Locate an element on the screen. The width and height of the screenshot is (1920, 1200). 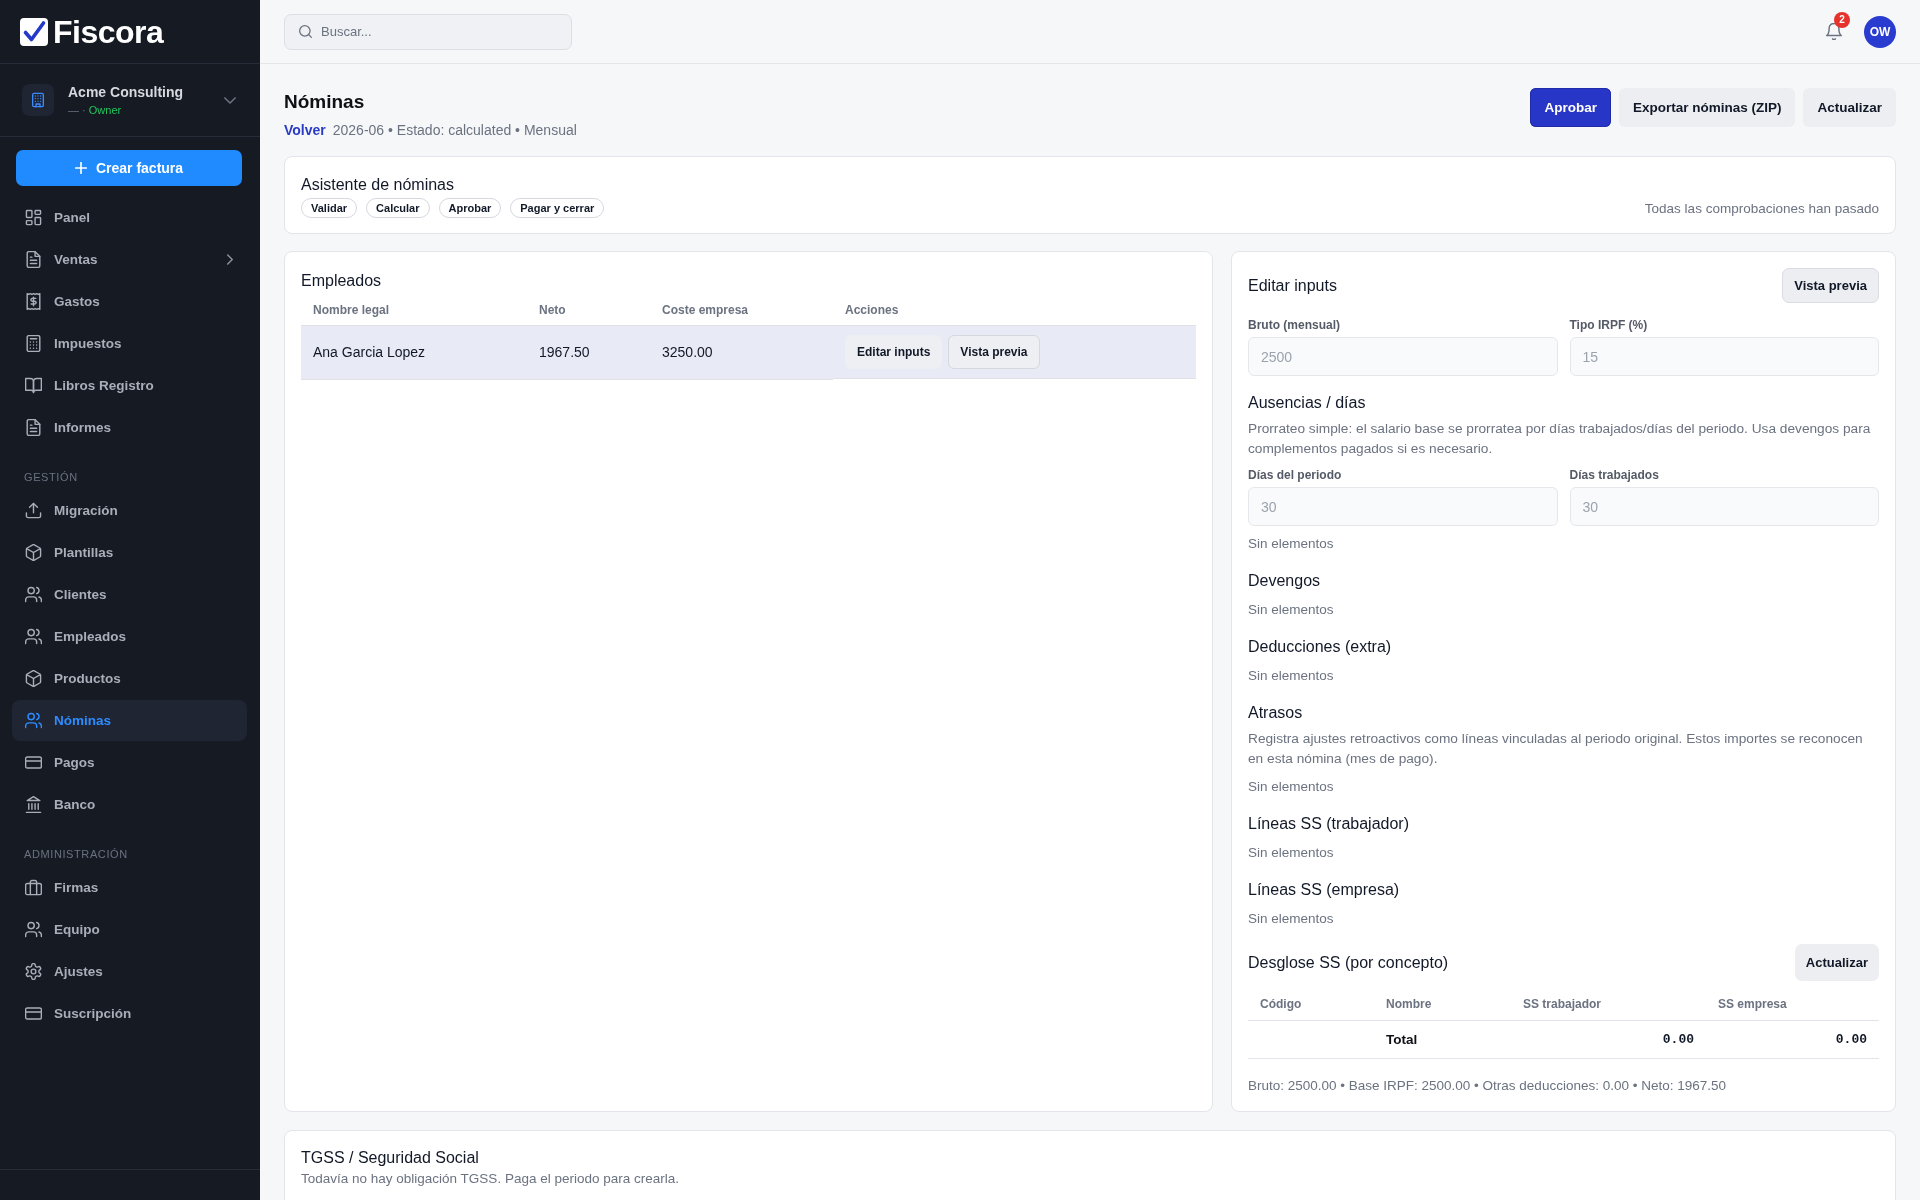
column-header: Nombre is located at coordinates (1442, 1004).